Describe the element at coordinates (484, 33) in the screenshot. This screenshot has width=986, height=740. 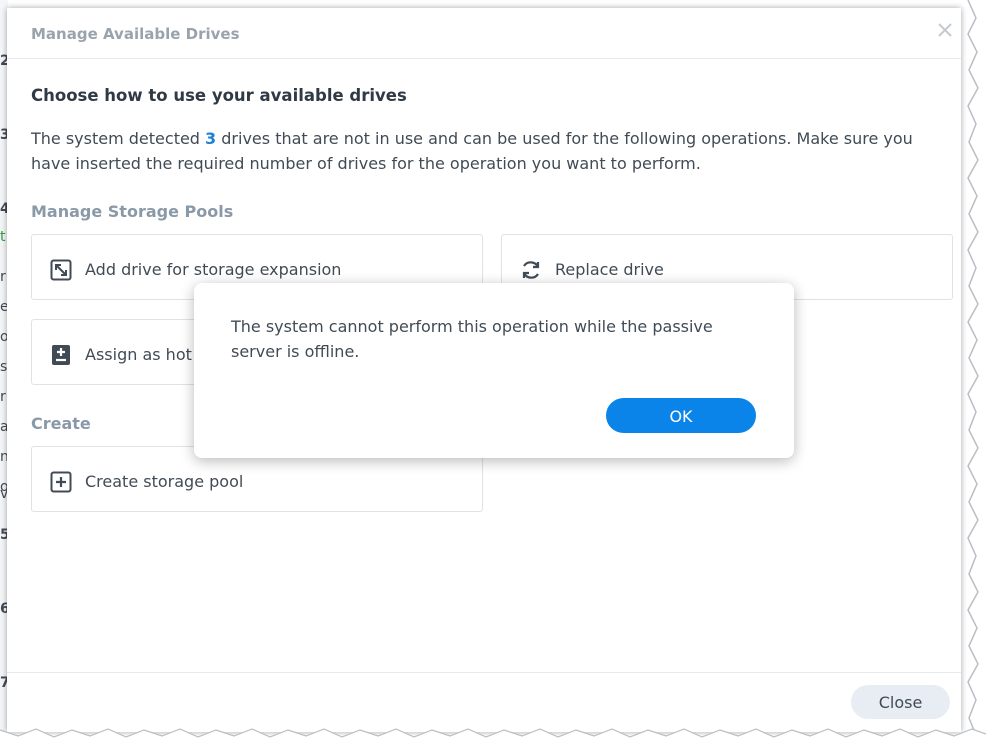
I see `dialog-header: Manage Available Drives` at that location.